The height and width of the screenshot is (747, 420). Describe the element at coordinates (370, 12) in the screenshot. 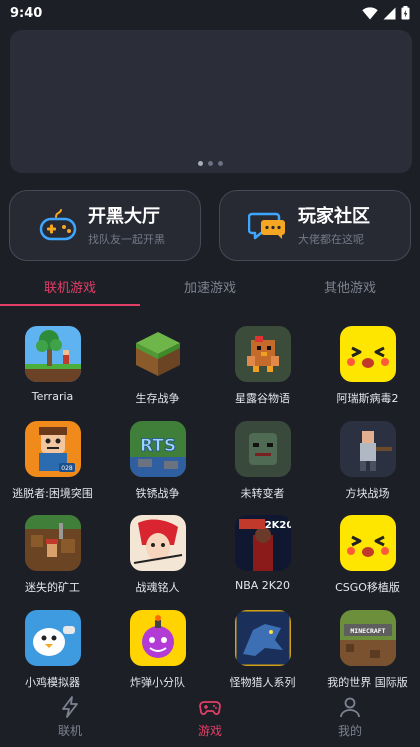

I see `wifi-icon` at that location.